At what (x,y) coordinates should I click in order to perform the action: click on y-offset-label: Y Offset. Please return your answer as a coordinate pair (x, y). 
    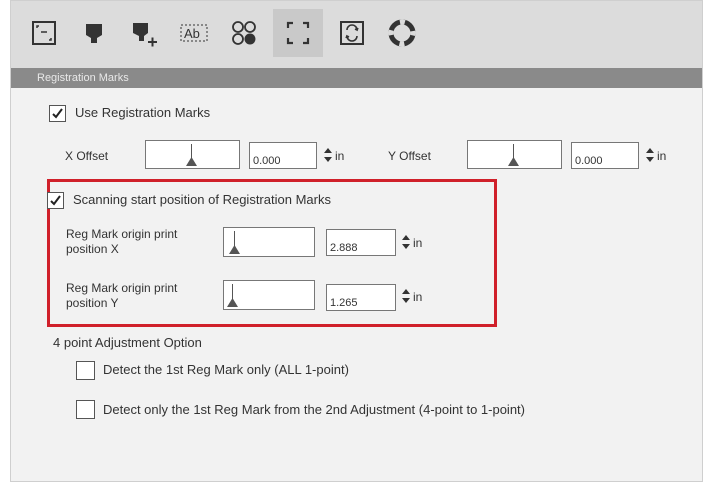
    Looking at the image, I should click on (409, 156).